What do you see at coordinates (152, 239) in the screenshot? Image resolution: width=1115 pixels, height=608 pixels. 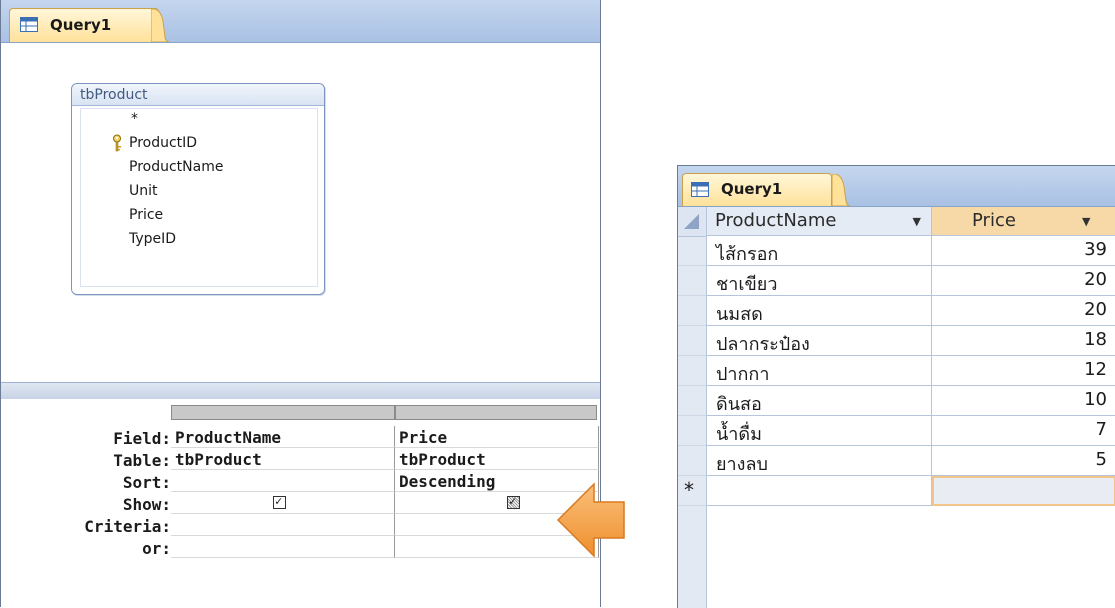 I see `field-typeid: TypeID` at bounding box center [152, 239].